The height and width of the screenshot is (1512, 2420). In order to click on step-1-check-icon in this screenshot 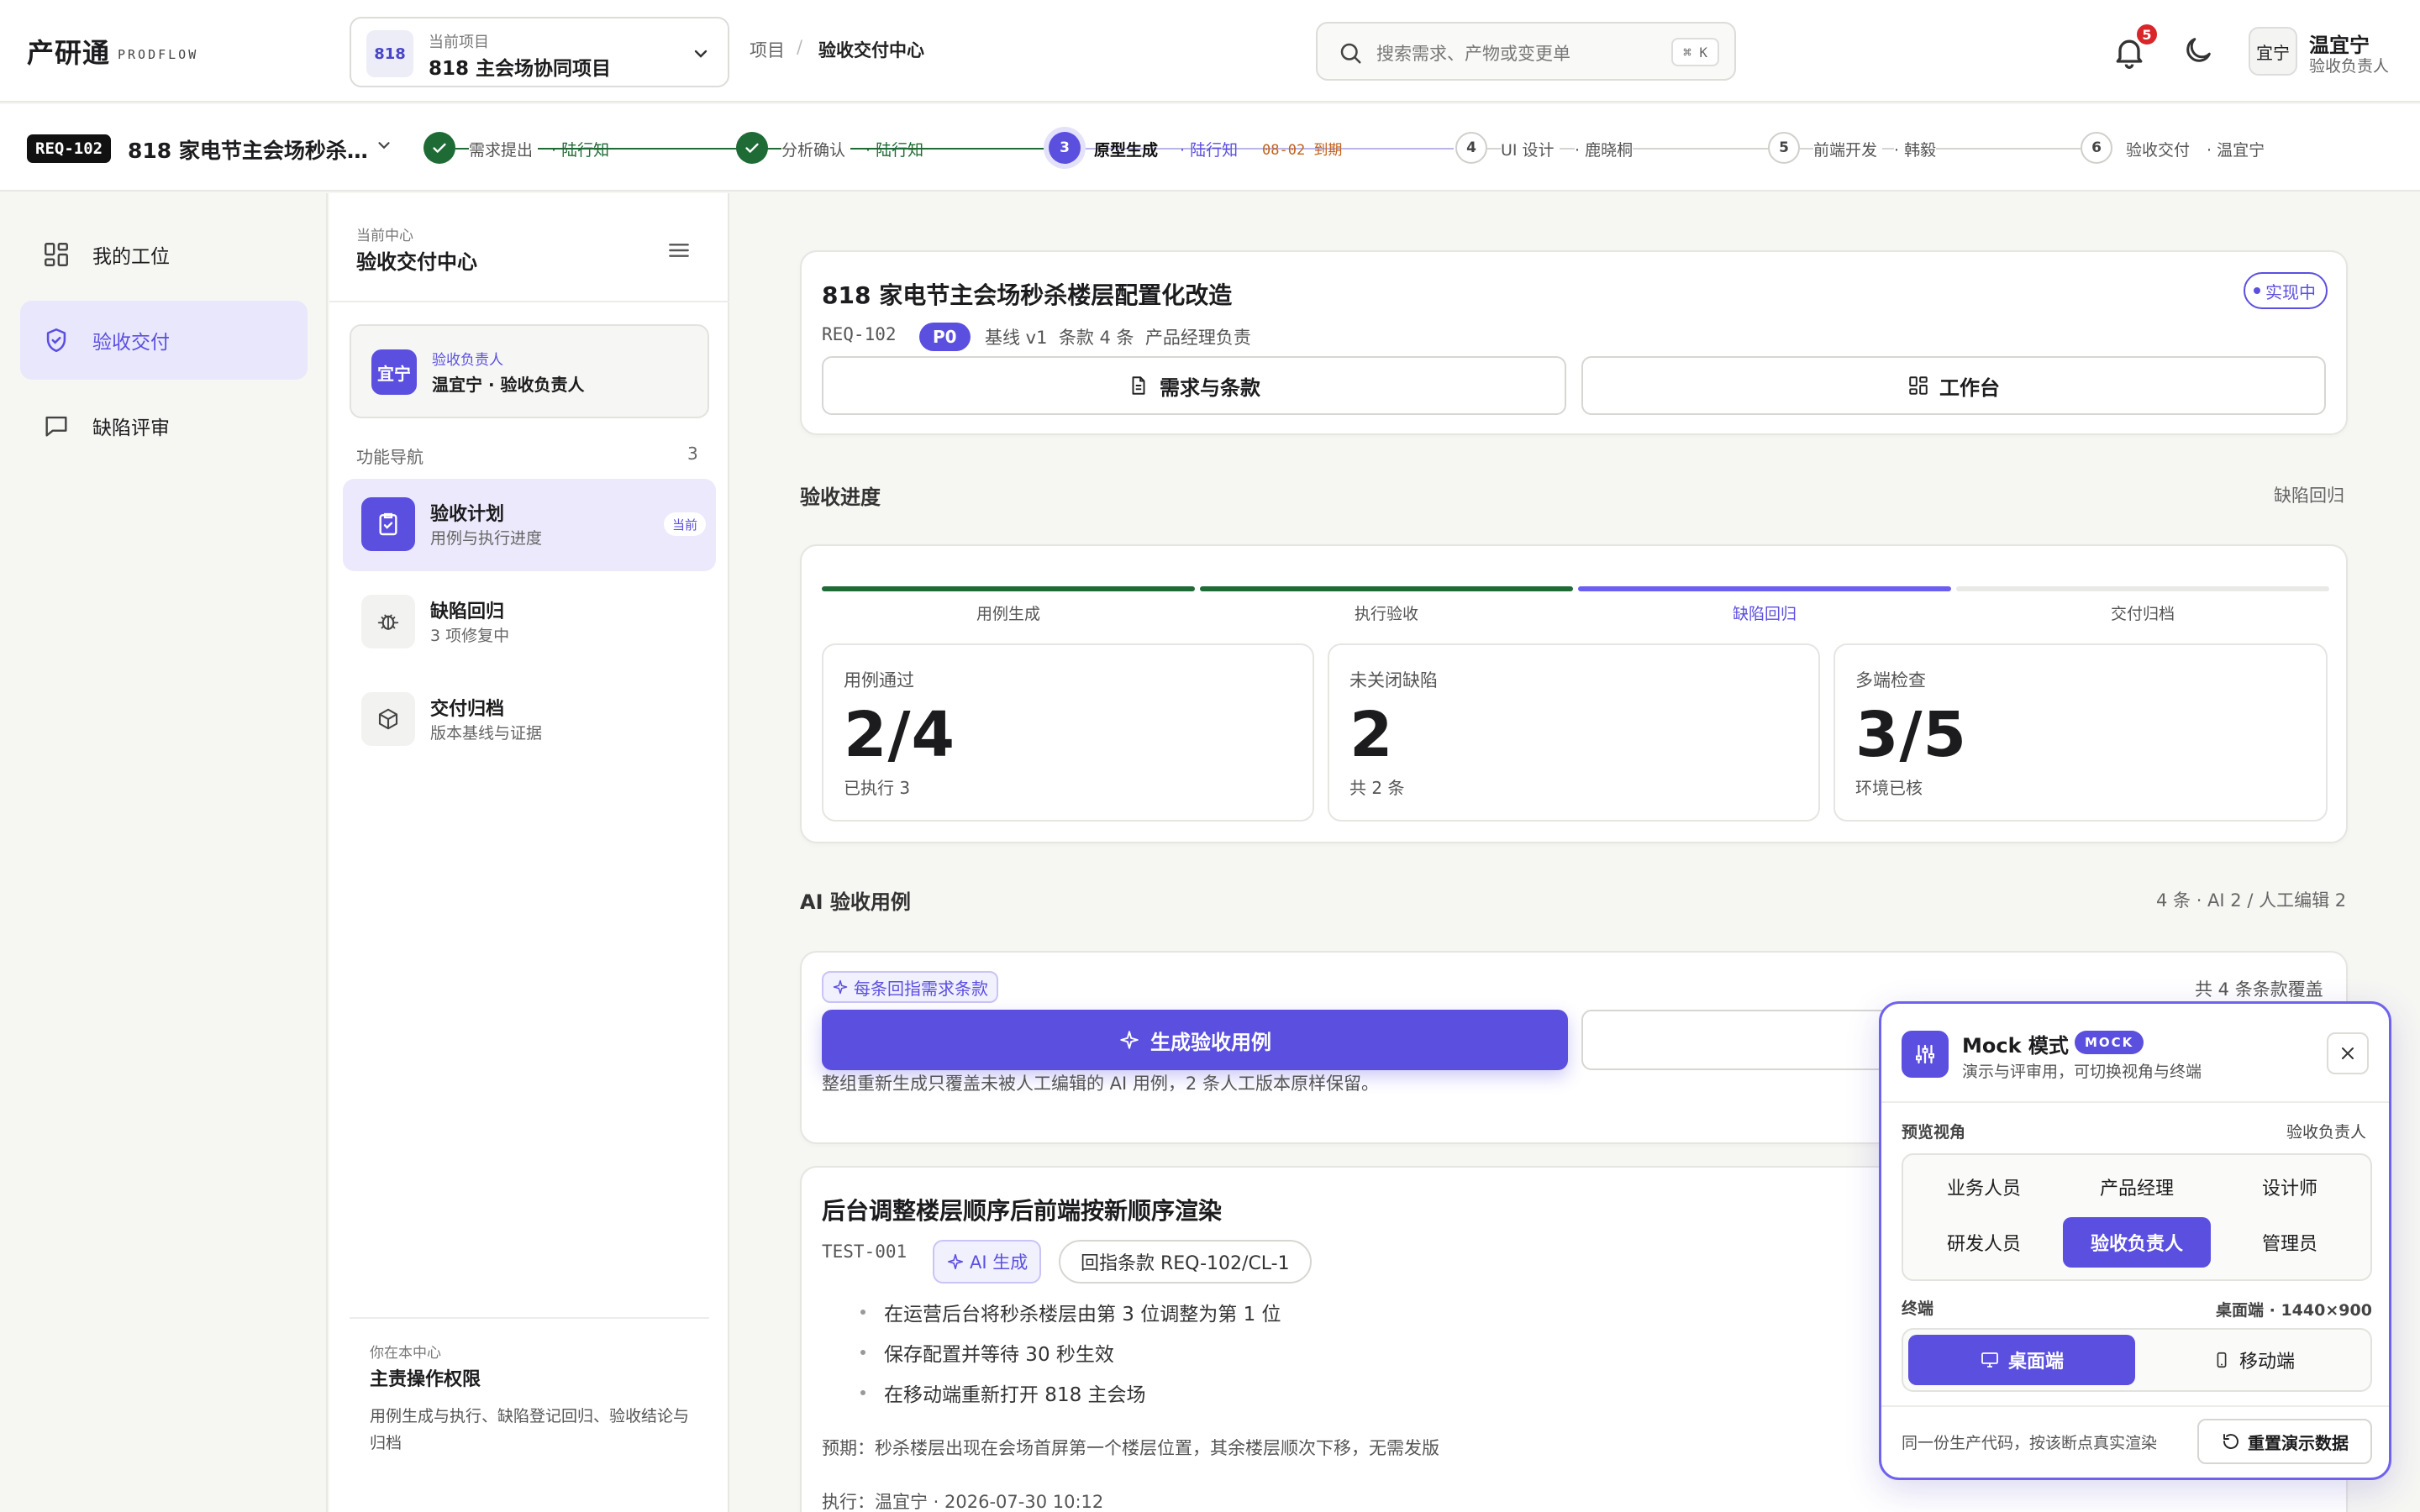, I will do `click(439, 148)`.